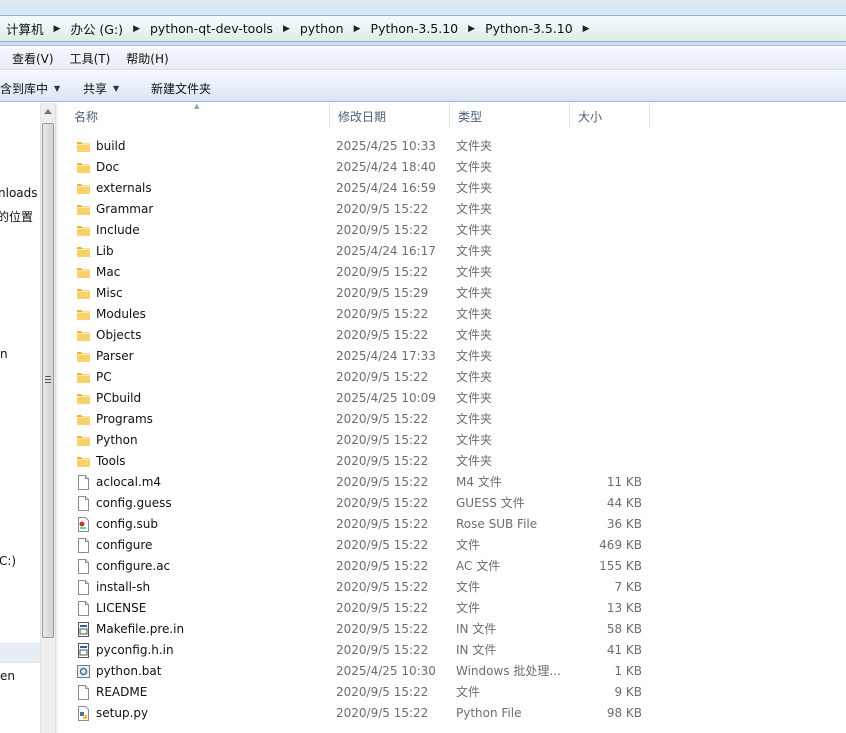  What do you see at coordinates (124, 209) in the screenshot?
I see `file-name: Grammar` at bounding box center [124, 209].